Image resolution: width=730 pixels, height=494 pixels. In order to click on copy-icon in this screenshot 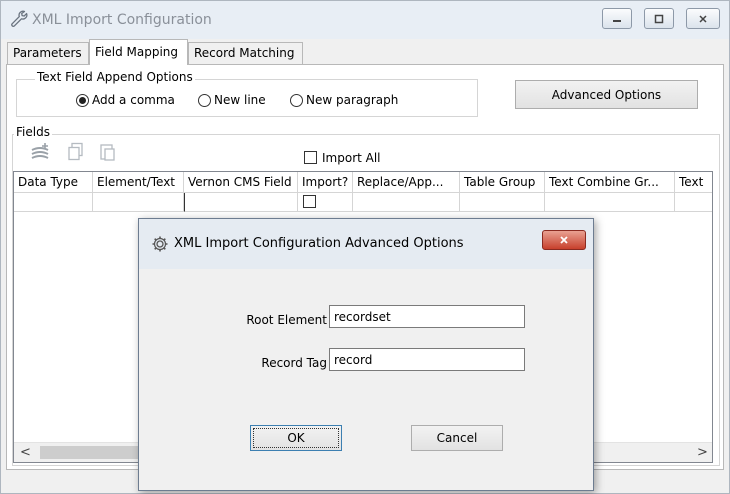, I will do `click(76, 152)`.